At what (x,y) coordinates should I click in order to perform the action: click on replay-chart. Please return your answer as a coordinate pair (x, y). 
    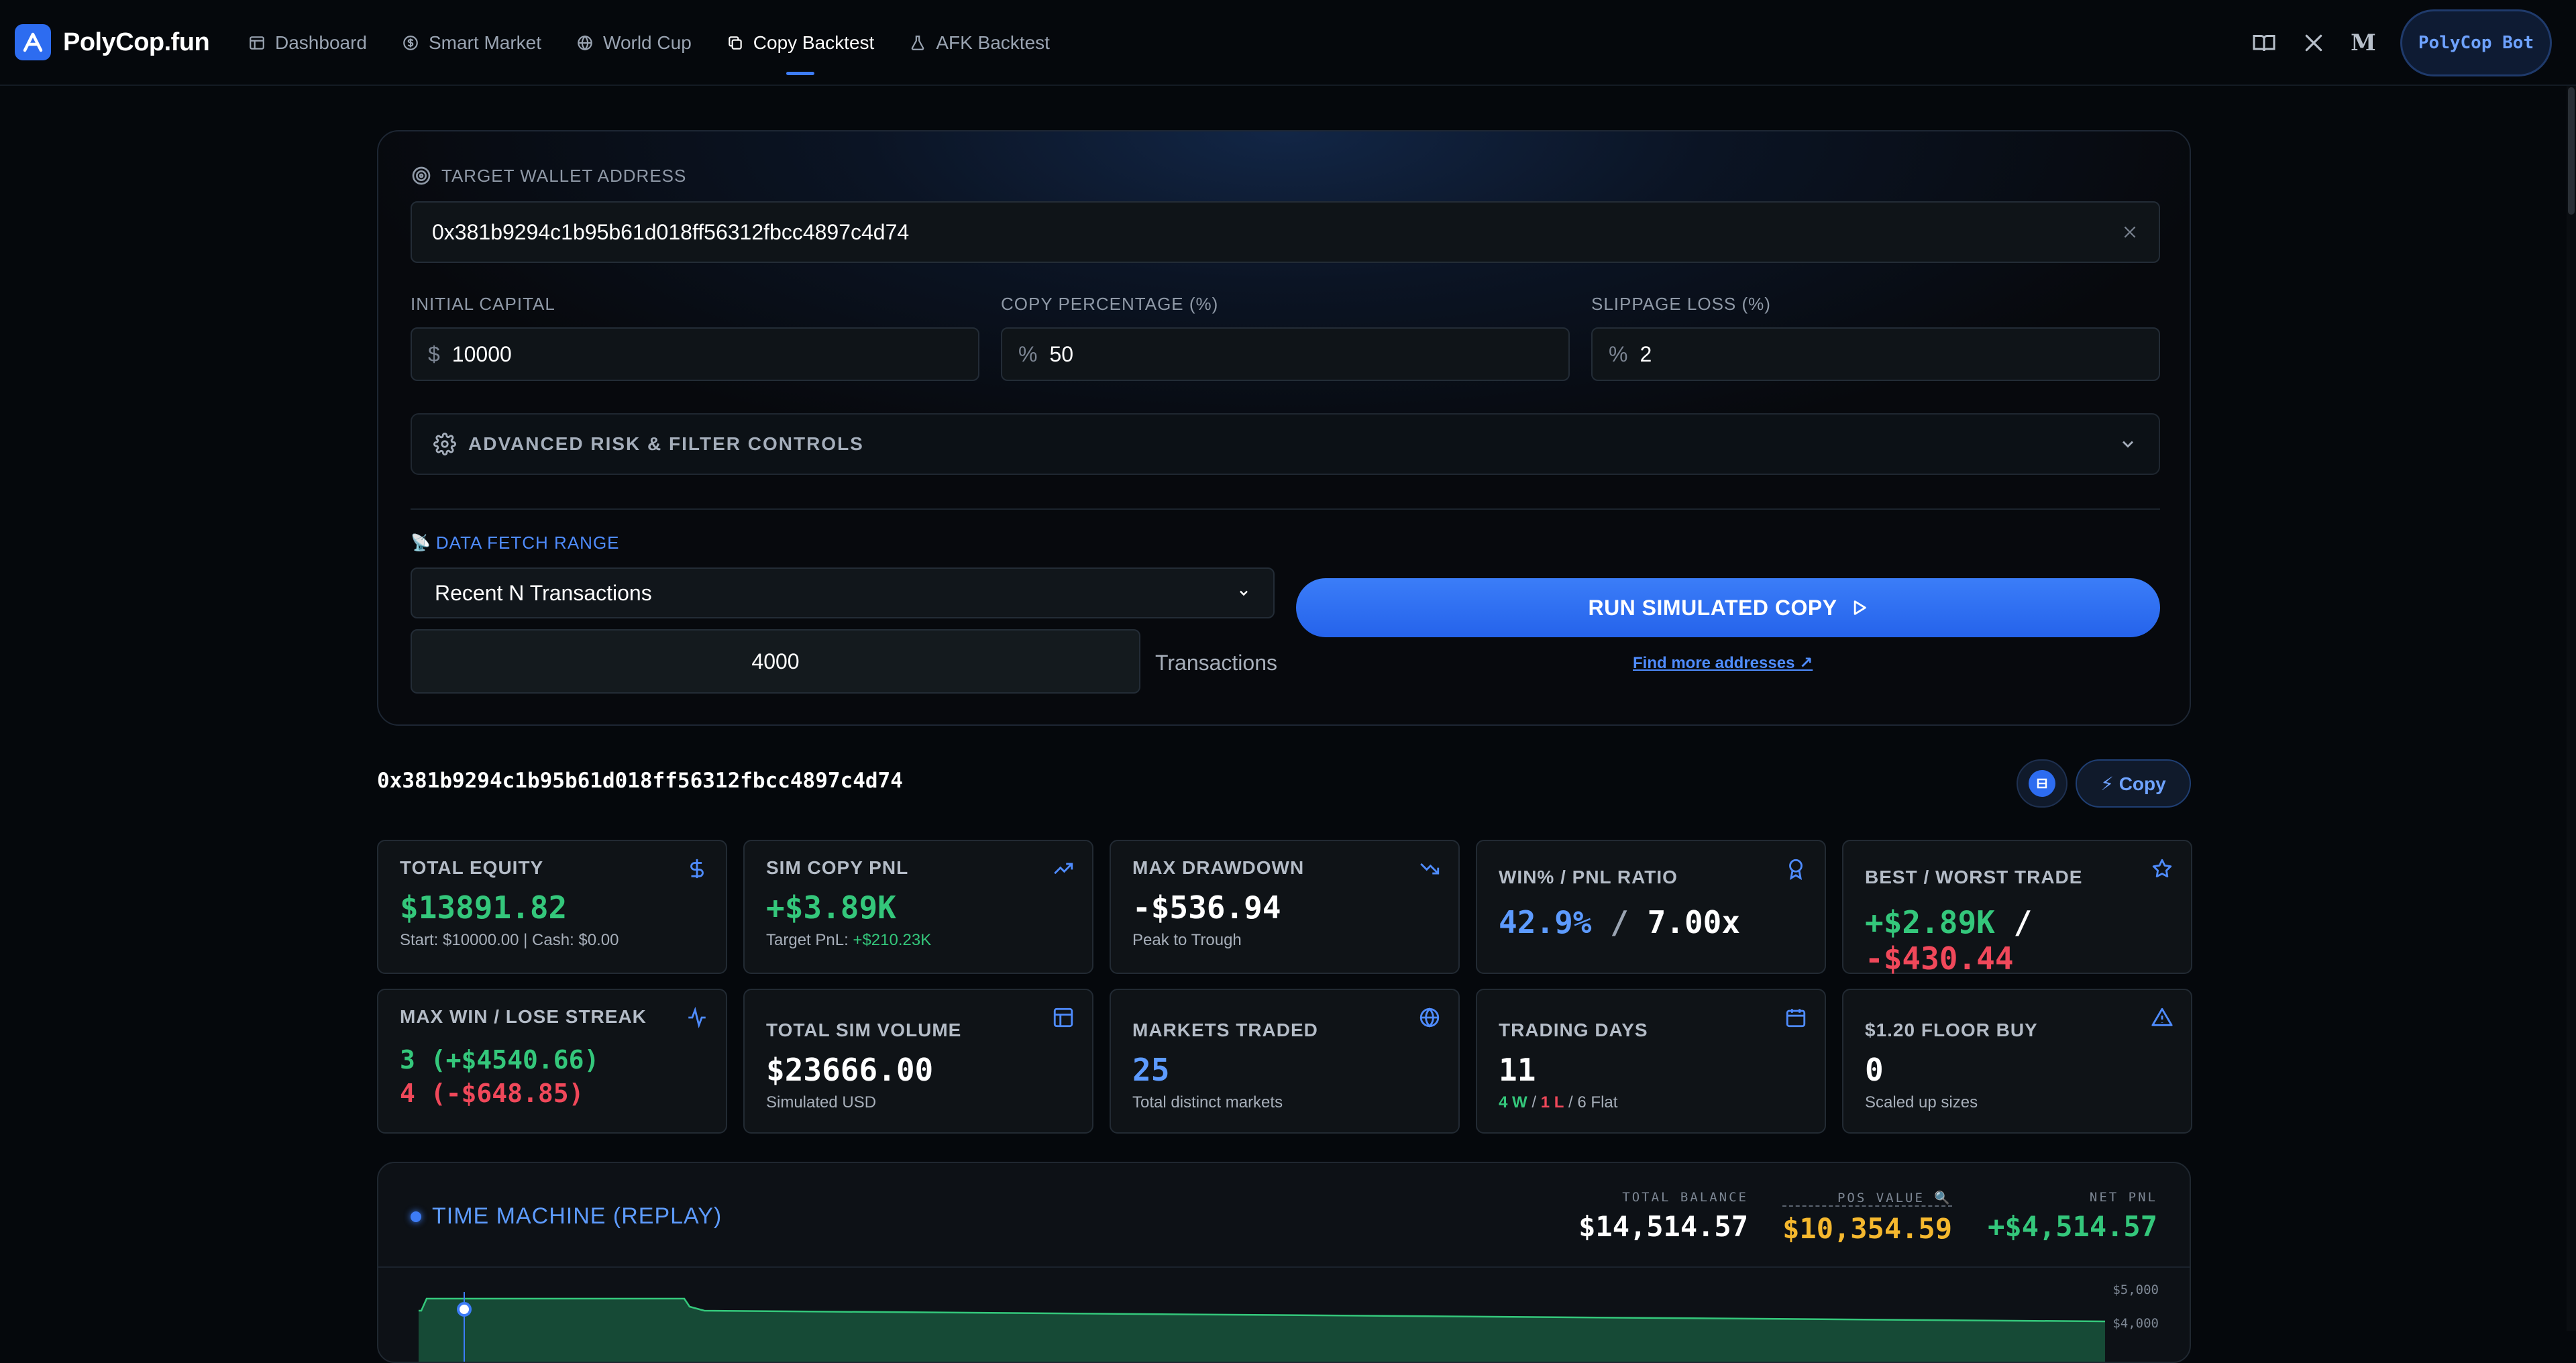
    Looking at the image, I should click on (1284, 1263).